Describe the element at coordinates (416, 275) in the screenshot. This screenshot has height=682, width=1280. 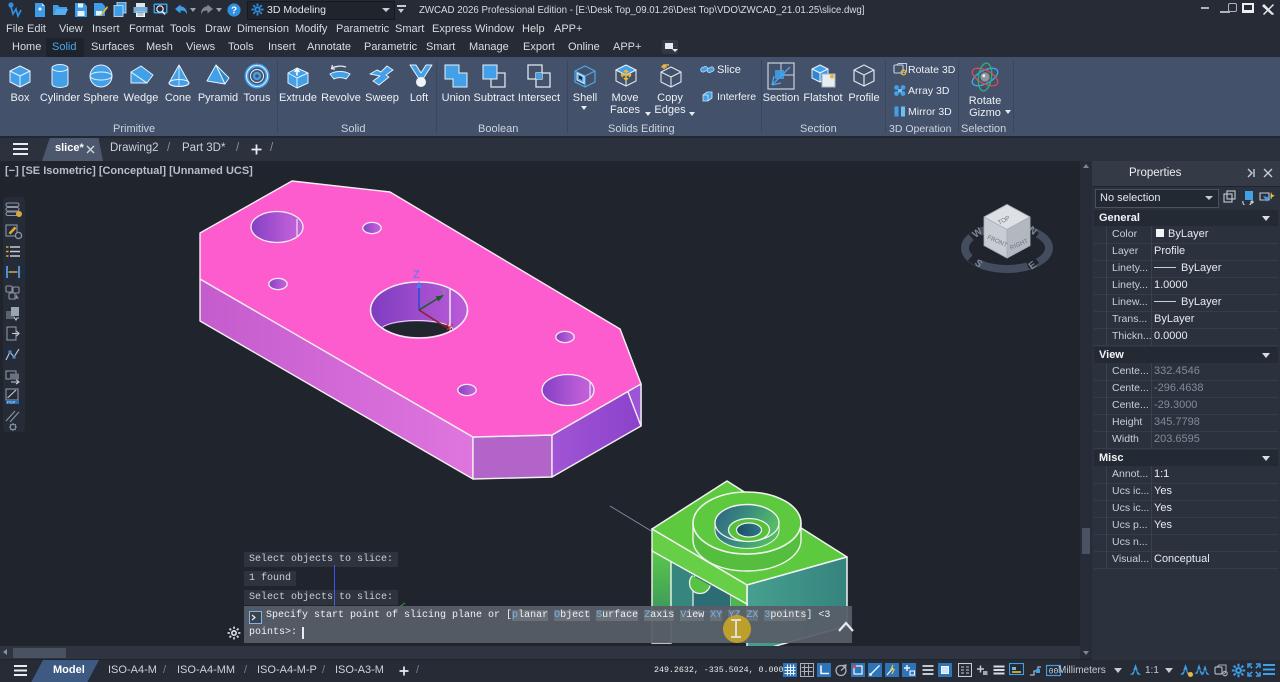
I see `svg-text: Z` at that location.